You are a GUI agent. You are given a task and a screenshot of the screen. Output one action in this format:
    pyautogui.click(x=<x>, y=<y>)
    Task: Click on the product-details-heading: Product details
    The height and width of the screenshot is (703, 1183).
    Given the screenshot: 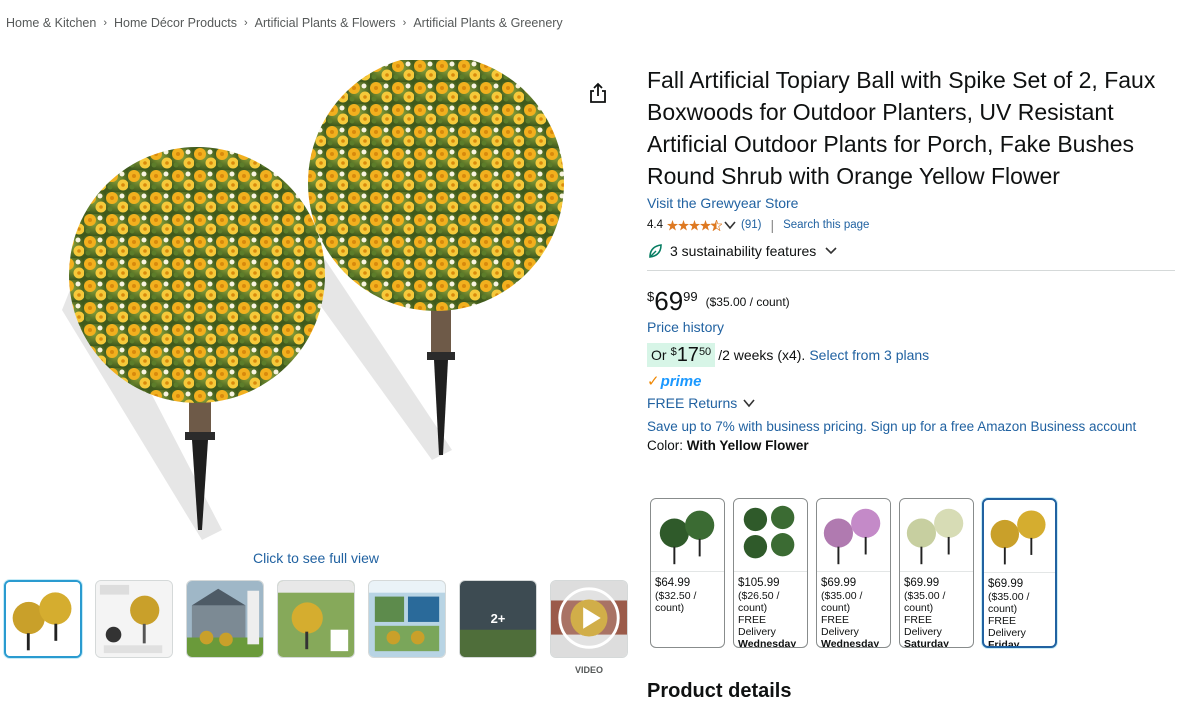 What is the action you would take?
    pyautogui.click(x=719, y=691)
    